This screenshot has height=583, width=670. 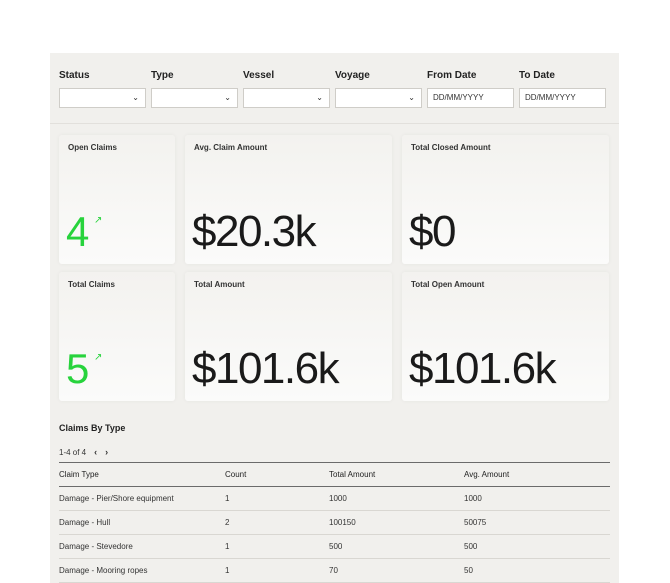 What do you see at coordinates (537, 498) in the screenshot?
I see `cell-avg-amount: 1000` at bounding box center [537, 498].